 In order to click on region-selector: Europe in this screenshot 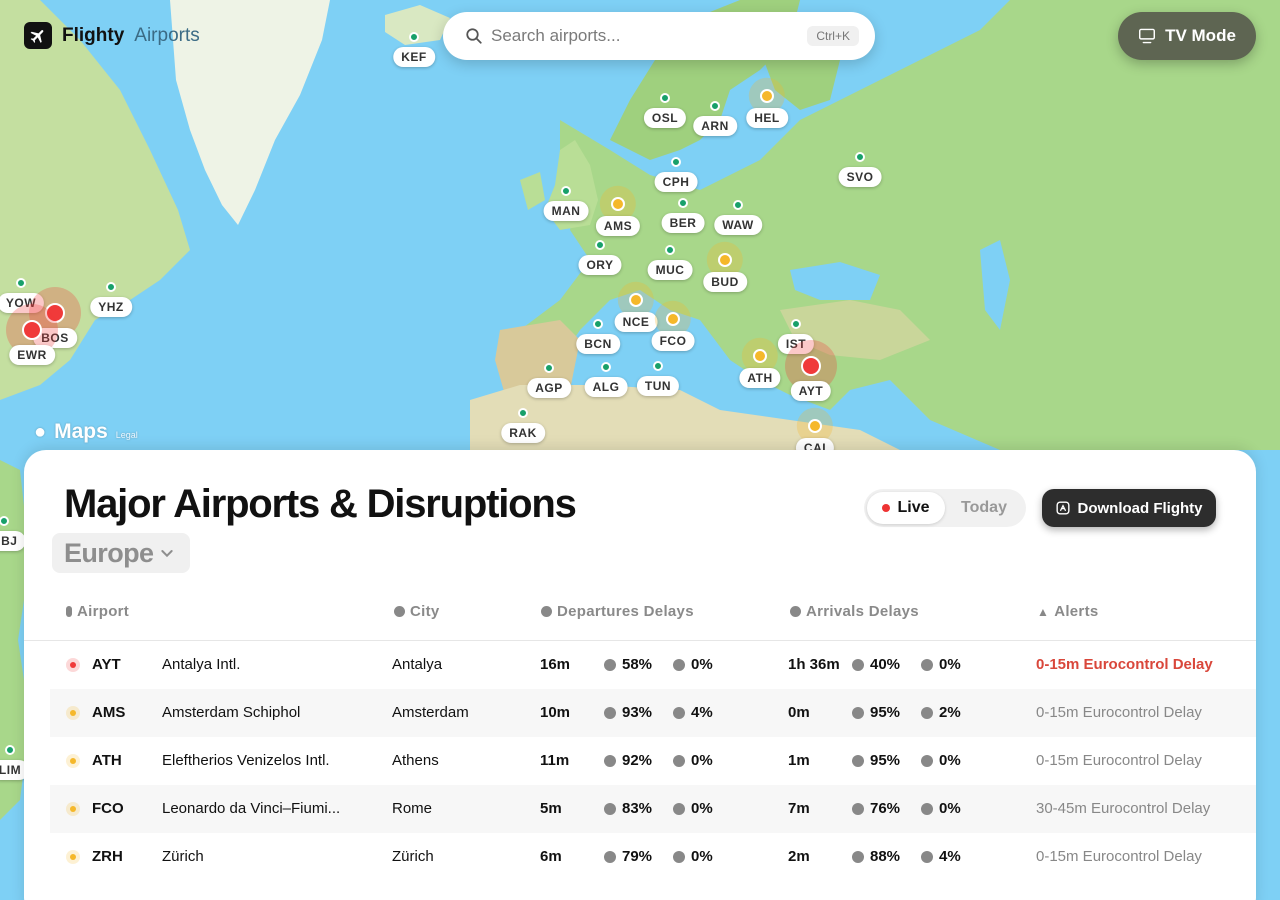, I will do `click(121, 553)`.